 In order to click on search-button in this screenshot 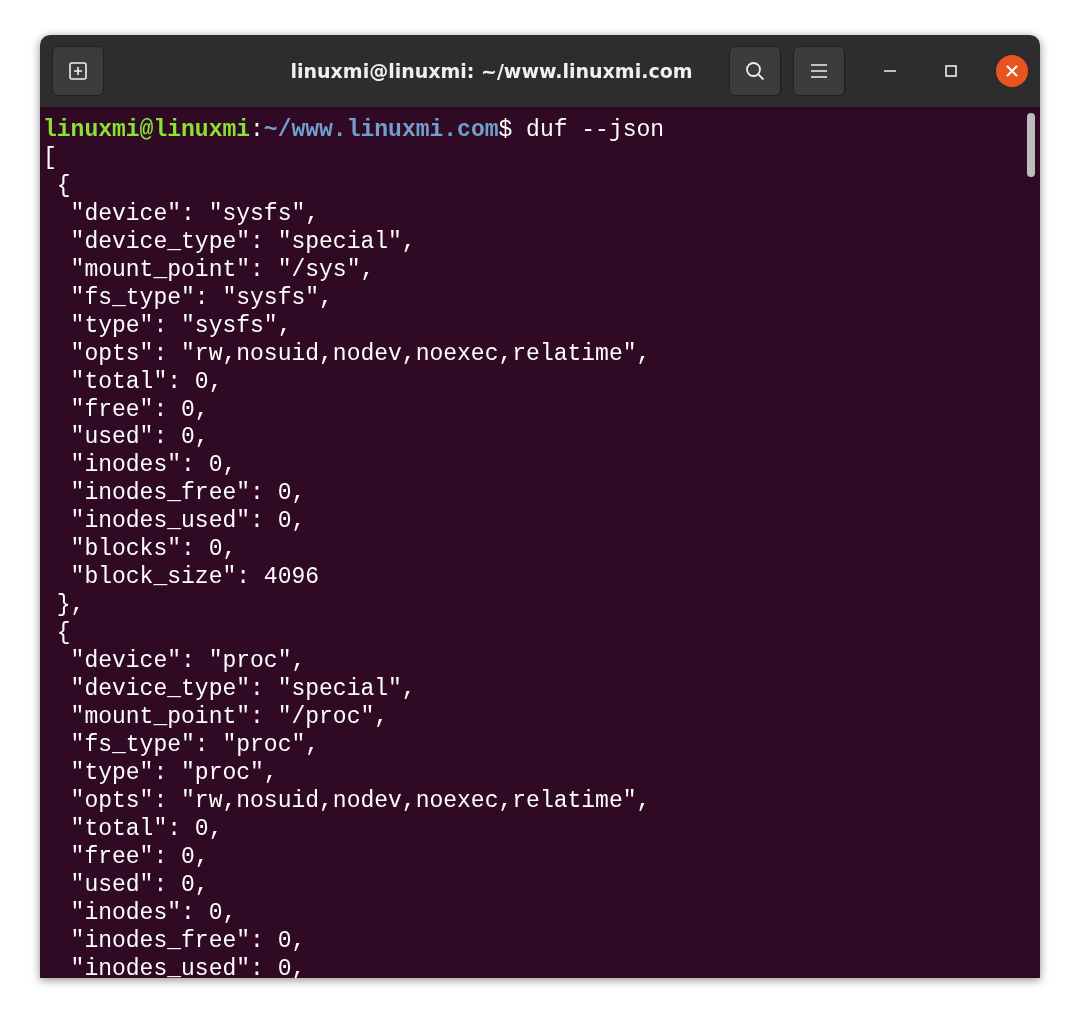, I will do `click(755, 71)`.